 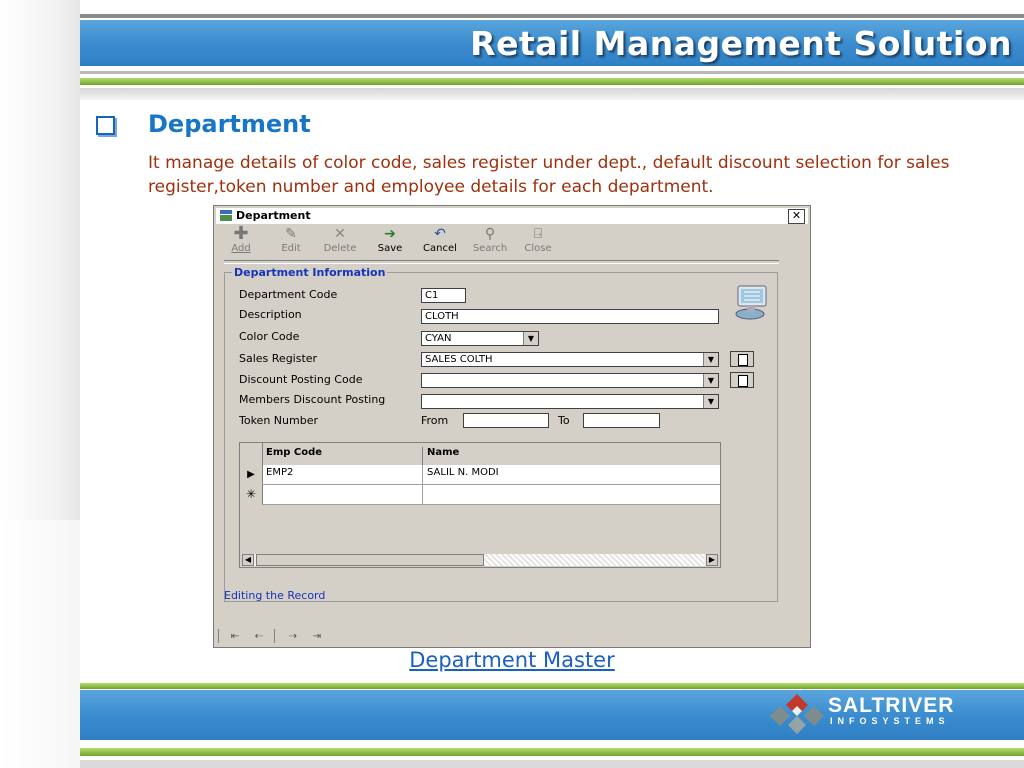 What do you see at coordinates (229, 124) in the screenshot?
I see `section-heading: Department` at bounding box center [229, 124].